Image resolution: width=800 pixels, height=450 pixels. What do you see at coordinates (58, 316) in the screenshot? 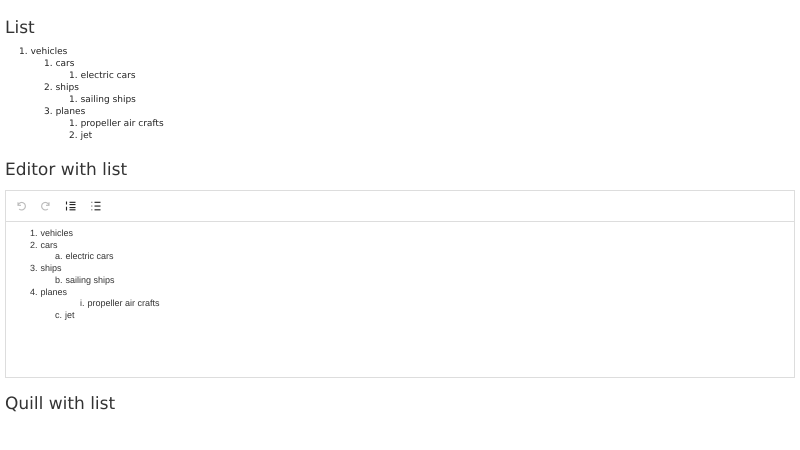
I see `list-number: c.` at bounding box center [58, 316].